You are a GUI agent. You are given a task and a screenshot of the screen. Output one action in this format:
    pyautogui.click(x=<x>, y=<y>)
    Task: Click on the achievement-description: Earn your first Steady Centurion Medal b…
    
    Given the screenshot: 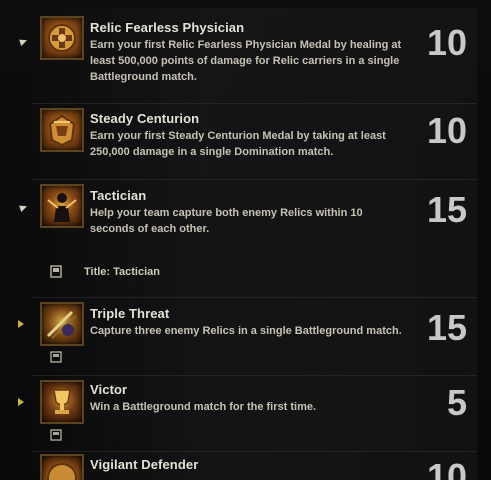 What is the action you would take?
    pyautogui.click(x=238, y=144)
    